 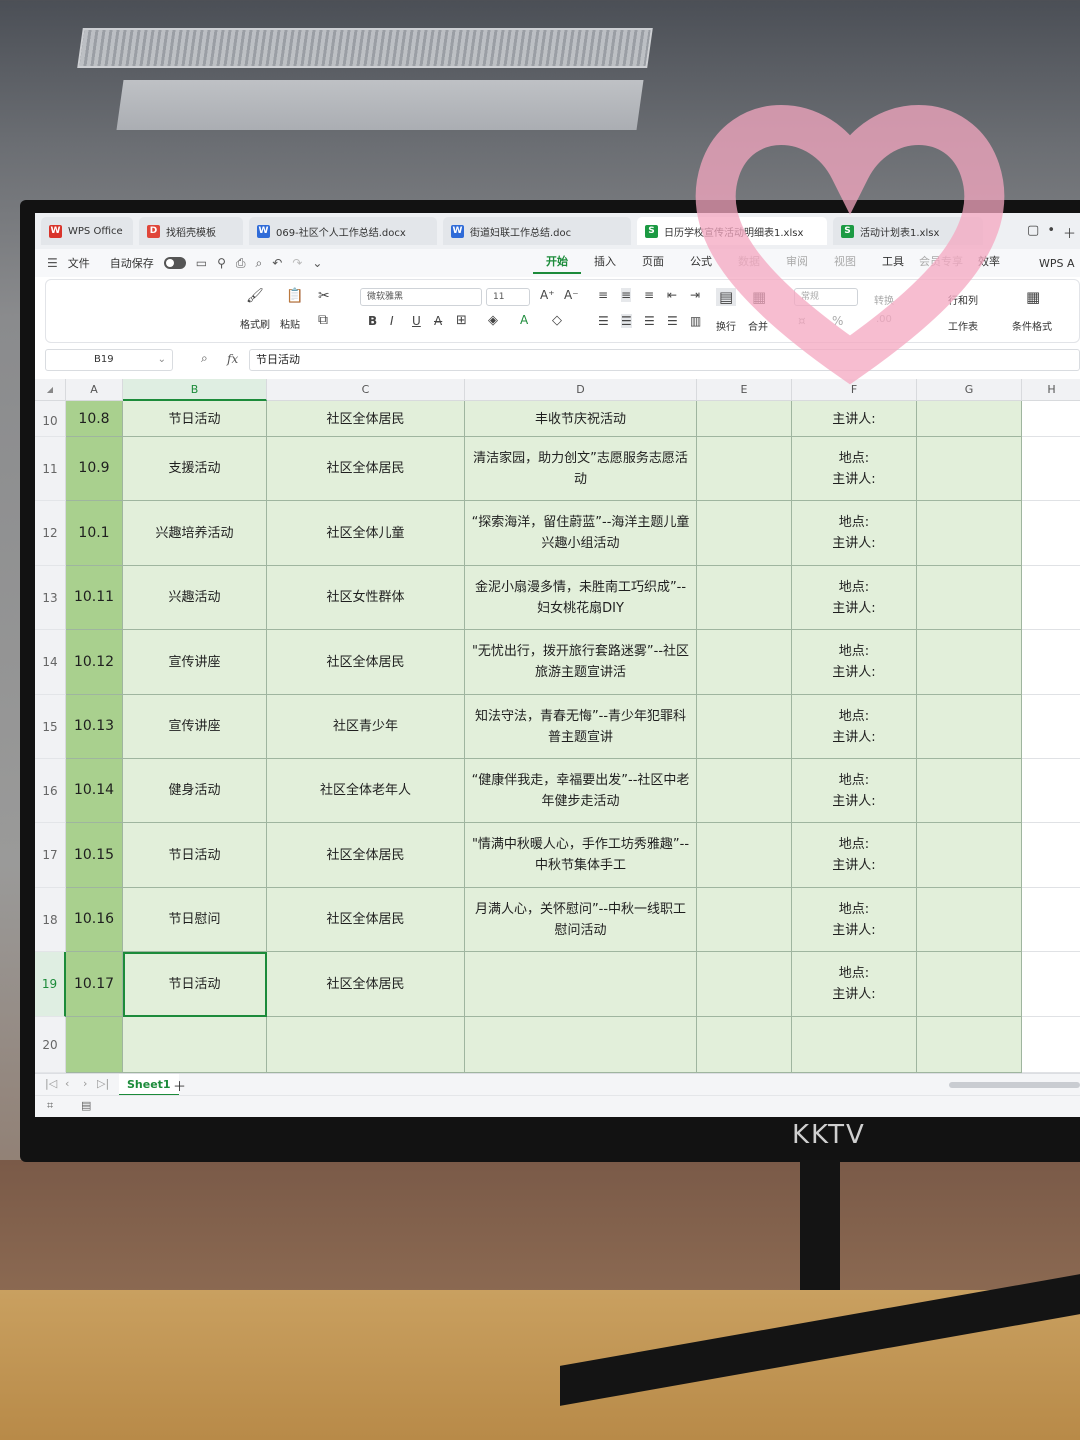 I want to click on chevron-down-icon: ⌄, so click(x=317, y=263).